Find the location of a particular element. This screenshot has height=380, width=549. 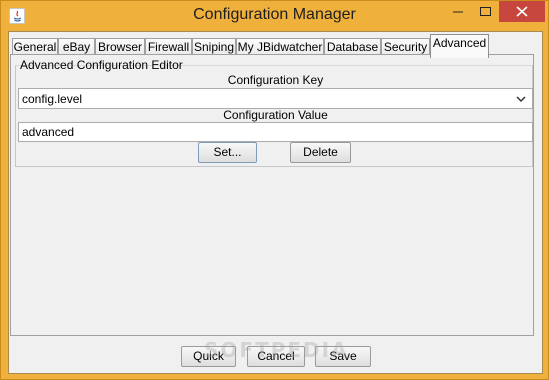

save-button: Save is located at coordinates (343, 356).